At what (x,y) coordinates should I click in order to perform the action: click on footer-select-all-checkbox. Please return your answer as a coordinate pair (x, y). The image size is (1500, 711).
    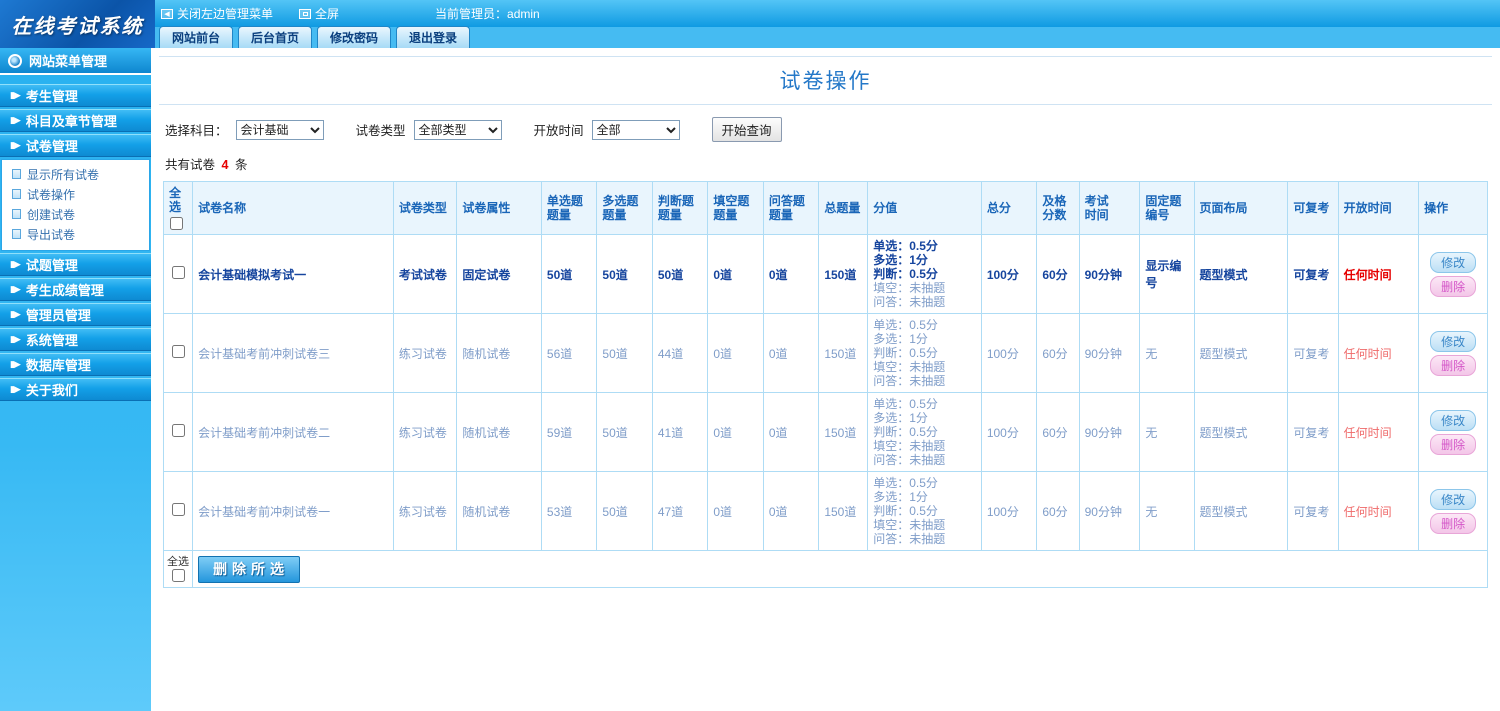
    Looking at the image, I should click on (178, 575).